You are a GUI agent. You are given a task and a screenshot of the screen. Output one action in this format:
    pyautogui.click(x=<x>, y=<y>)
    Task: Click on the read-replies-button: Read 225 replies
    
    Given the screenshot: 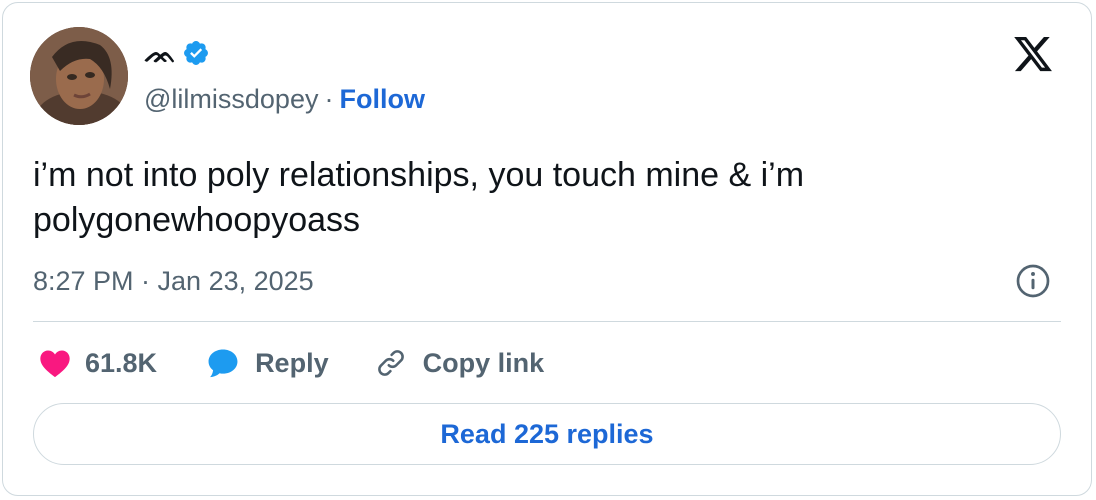 What is the action you would take?
    pyautogui.click(x=547, y=434)
    